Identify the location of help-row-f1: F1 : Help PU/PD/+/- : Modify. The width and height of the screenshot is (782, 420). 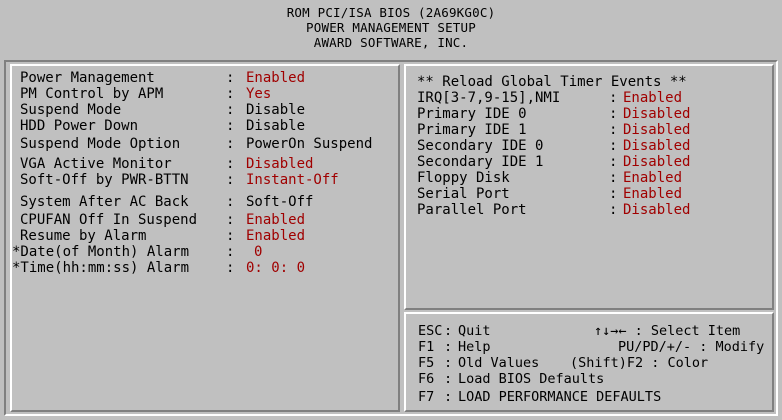
(593, 347).